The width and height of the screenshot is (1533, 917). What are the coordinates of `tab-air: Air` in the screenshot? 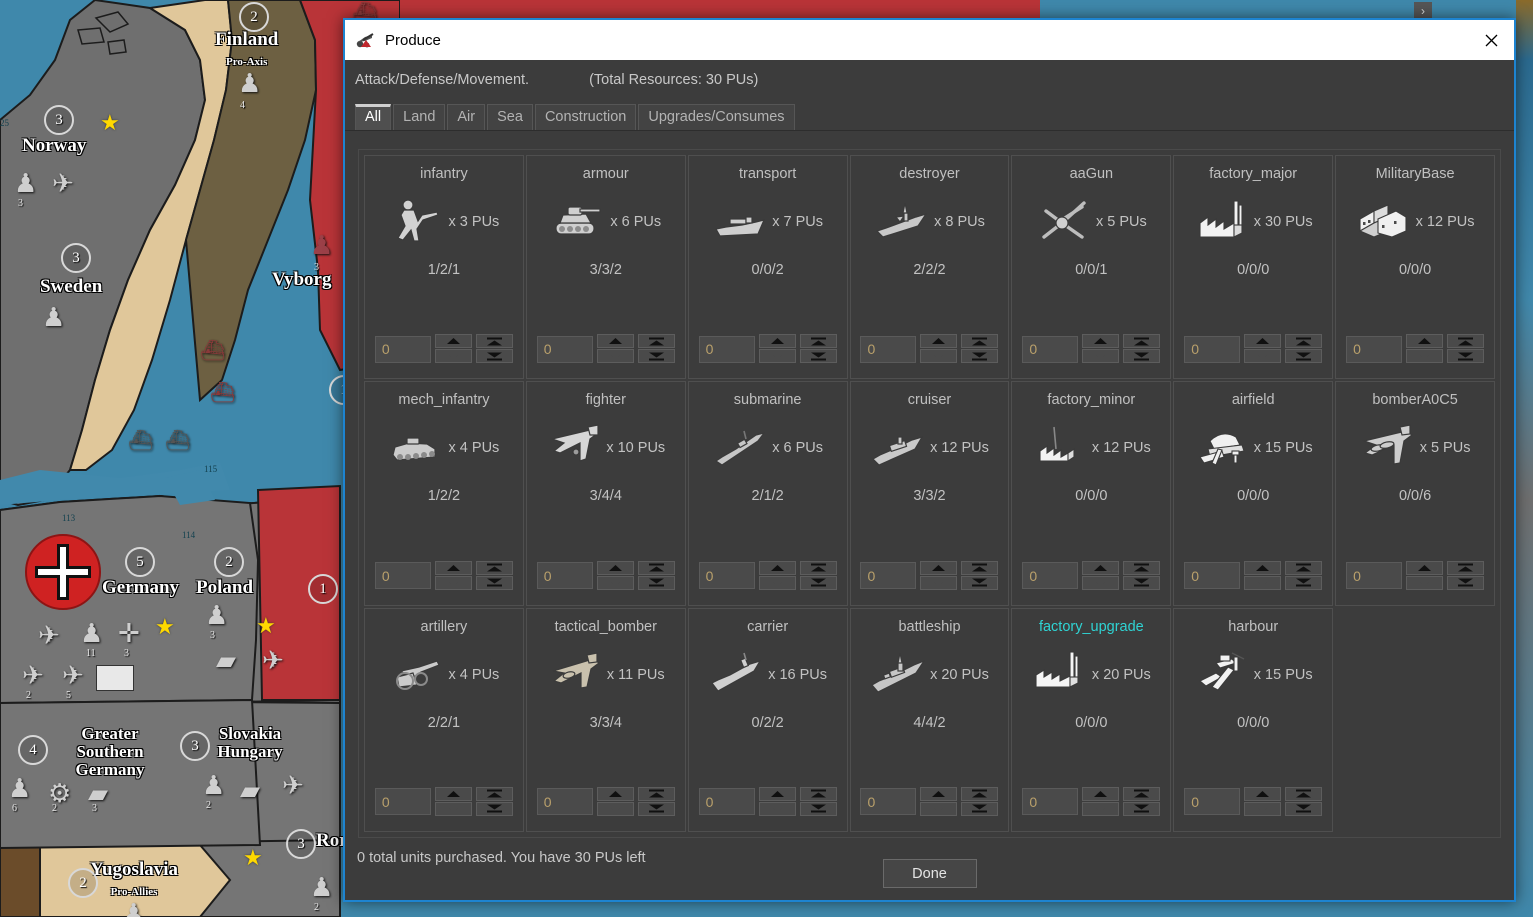 It's located at (466, 117).